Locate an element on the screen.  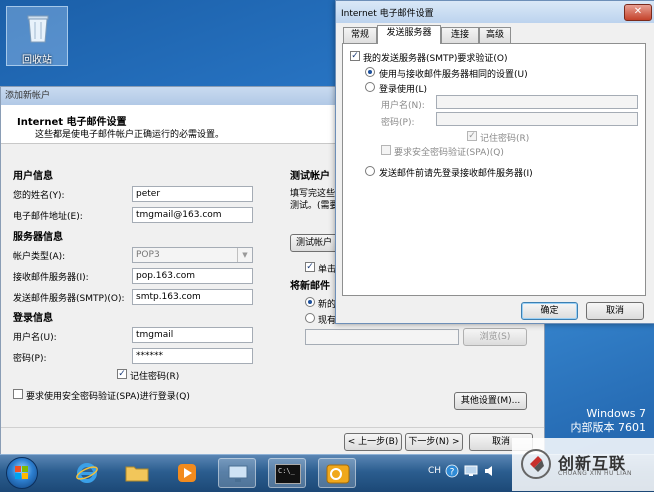
taskbar-ie is located at coordinates (87, 473).